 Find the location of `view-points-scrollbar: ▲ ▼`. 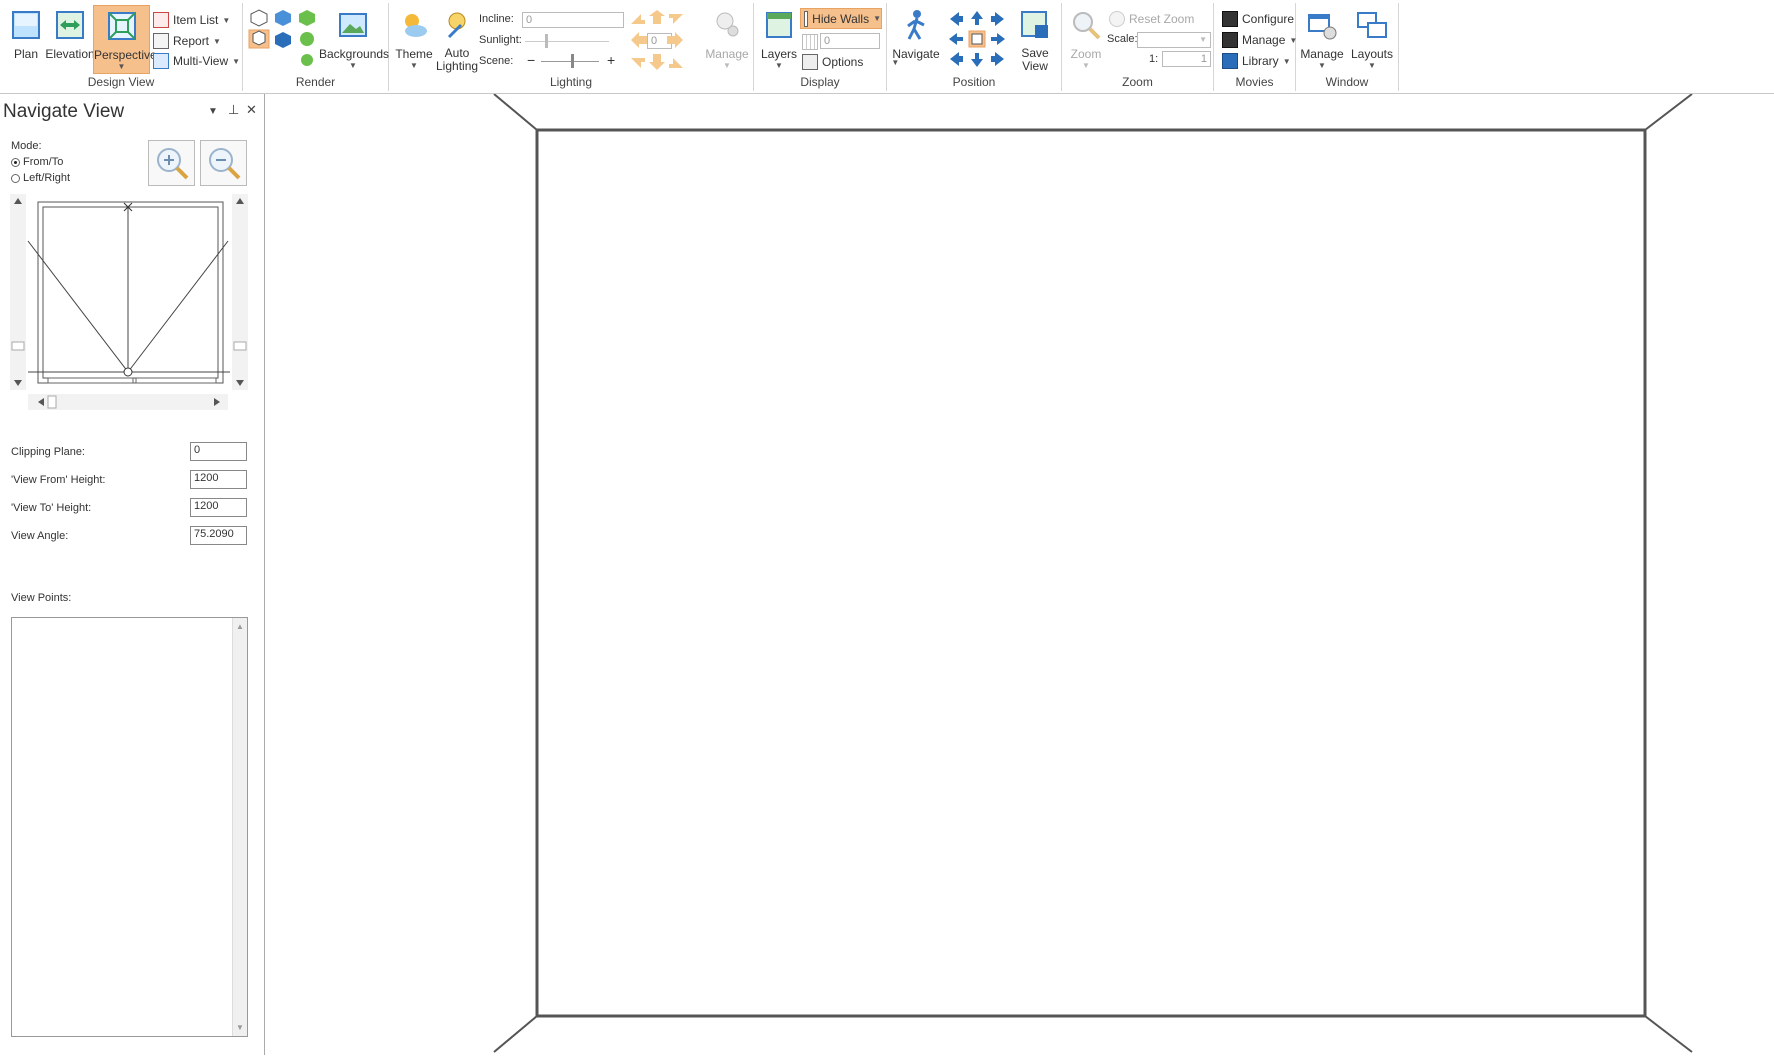

view-points-scrollbar: ▲ ▼ is located at coordinates (239, 827).